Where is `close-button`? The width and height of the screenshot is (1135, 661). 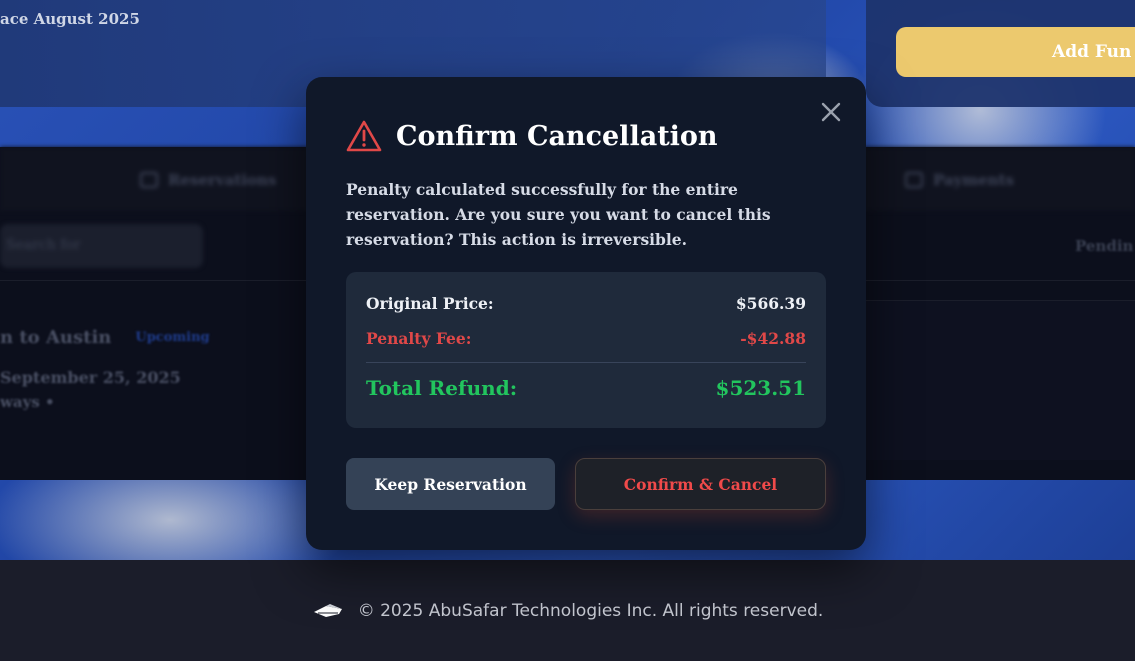 close-button is located at coordinates (831, 112).